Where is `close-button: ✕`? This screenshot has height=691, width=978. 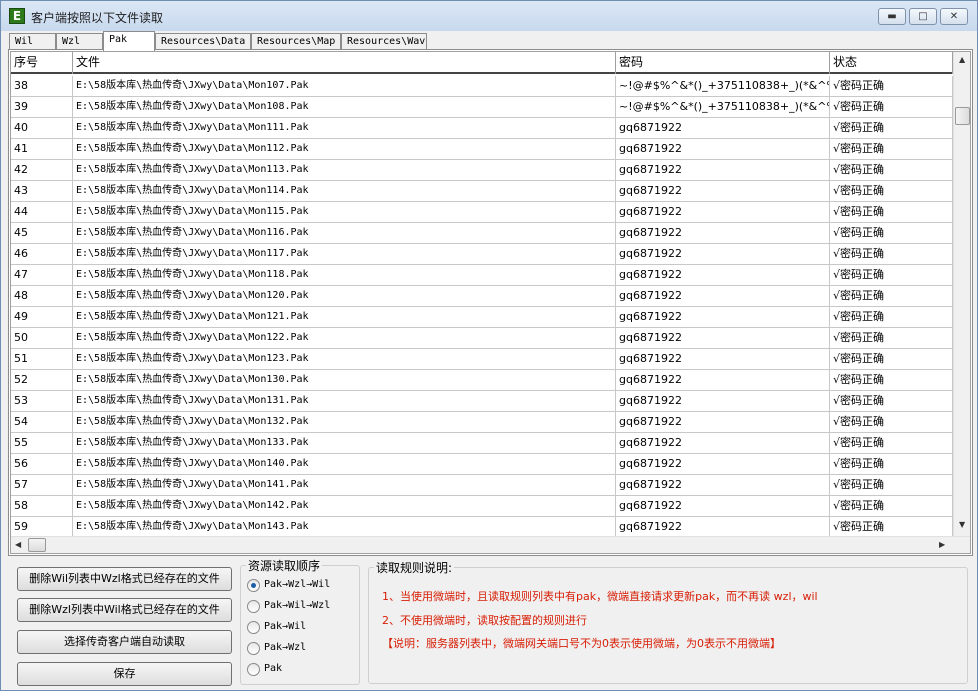 close-button: ✕ is located at coordinates (954, 16).